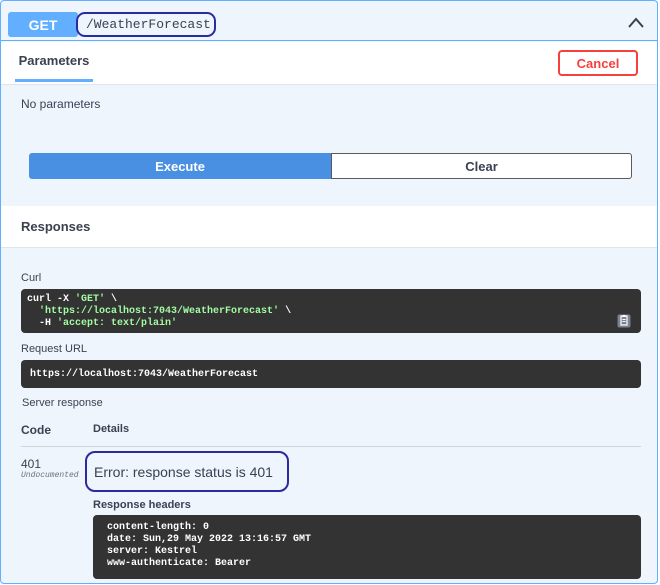  What do you see at coordinates (329, 63) in the screenshot?
I see `parameters-header: Parameters Cancel` at bounding box center [329, 63].